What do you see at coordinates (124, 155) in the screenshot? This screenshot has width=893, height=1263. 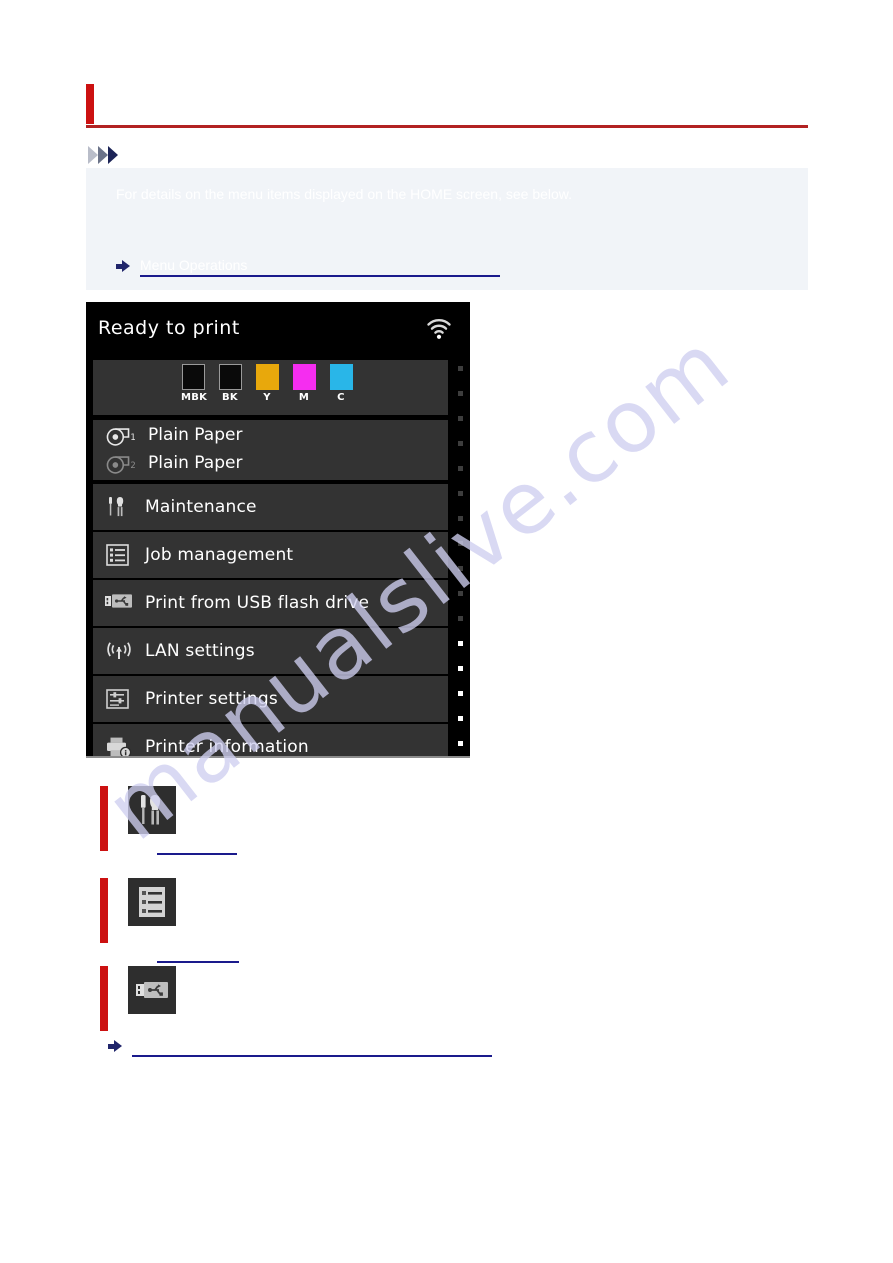 I see `note-heading: Note` at bounding box center [124, 155].